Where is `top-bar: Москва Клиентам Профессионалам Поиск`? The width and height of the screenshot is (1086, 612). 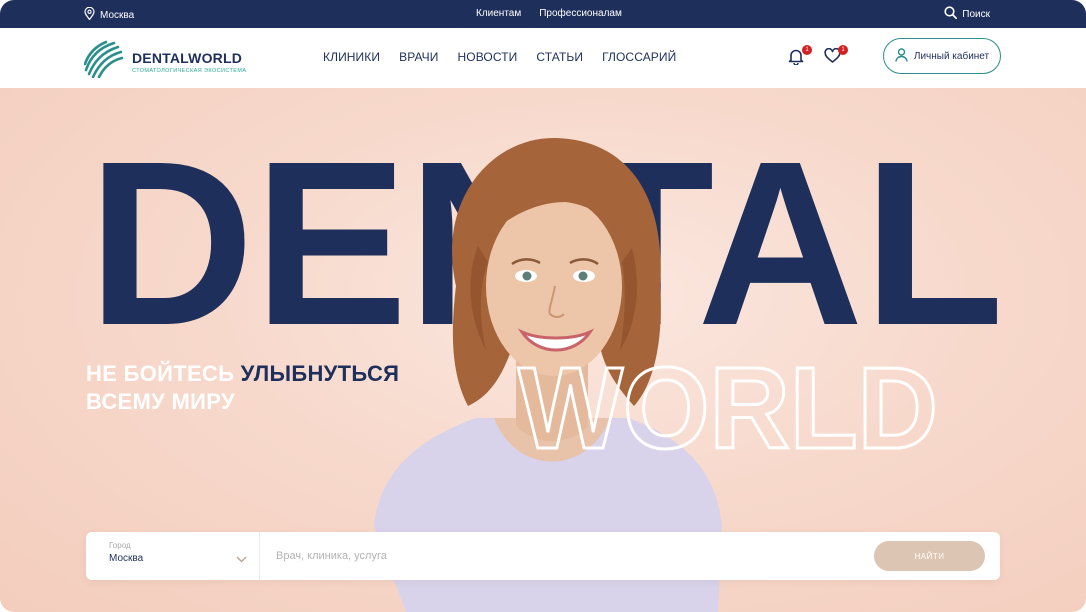 top-bar: Москва Клиентам Профессионалам Поиск is located at coordinates (543, 20).